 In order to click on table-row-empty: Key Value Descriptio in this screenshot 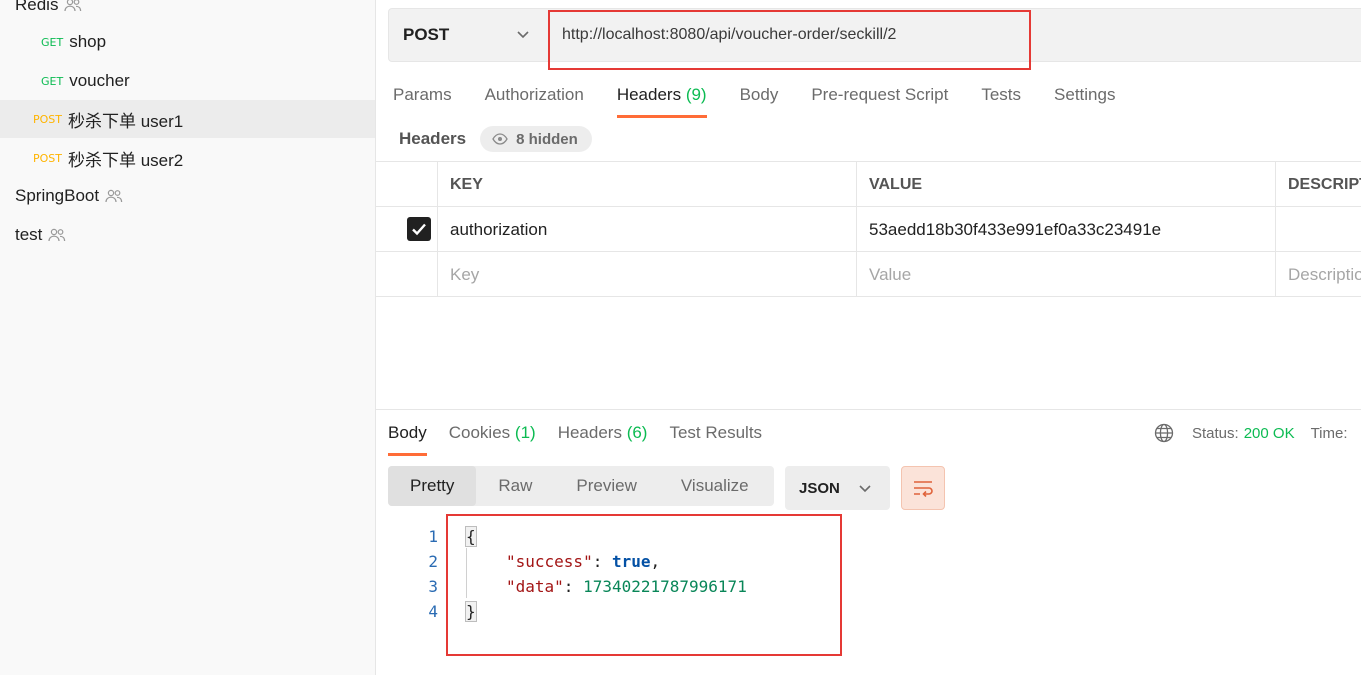, I will do `click(868, 274)`.